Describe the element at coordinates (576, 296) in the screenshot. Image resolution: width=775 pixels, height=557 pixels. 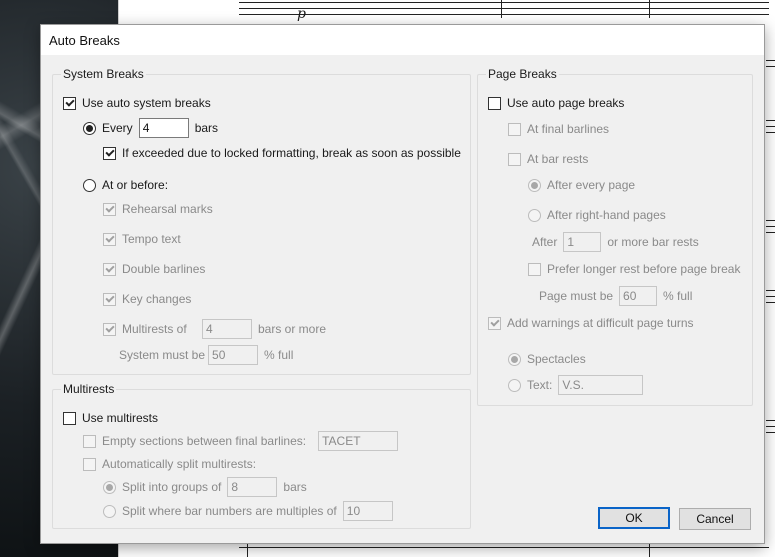
I see `page-must-be-label: Page must be` at that location.